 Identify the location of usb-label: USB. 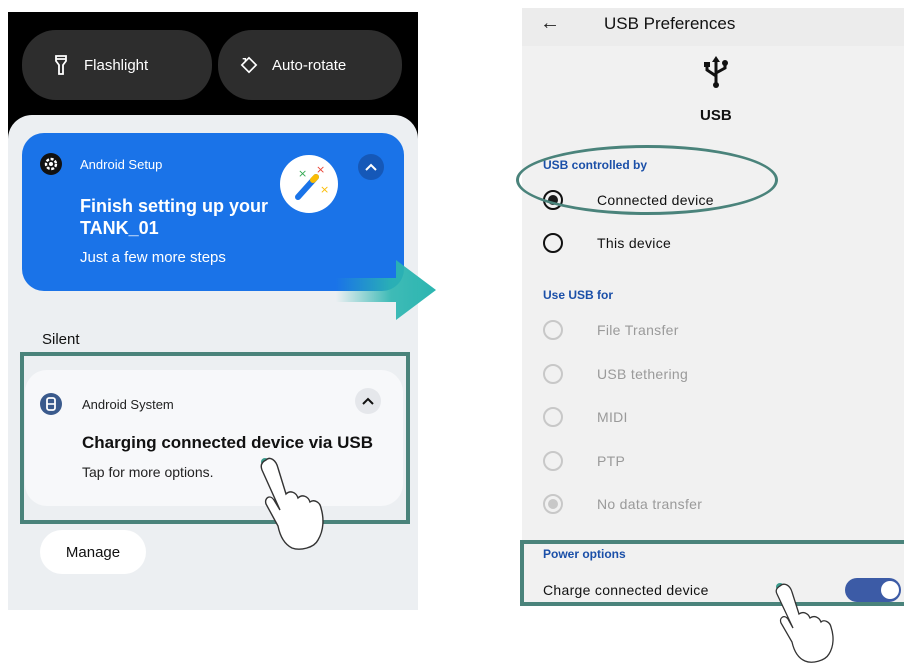
(716, 115).